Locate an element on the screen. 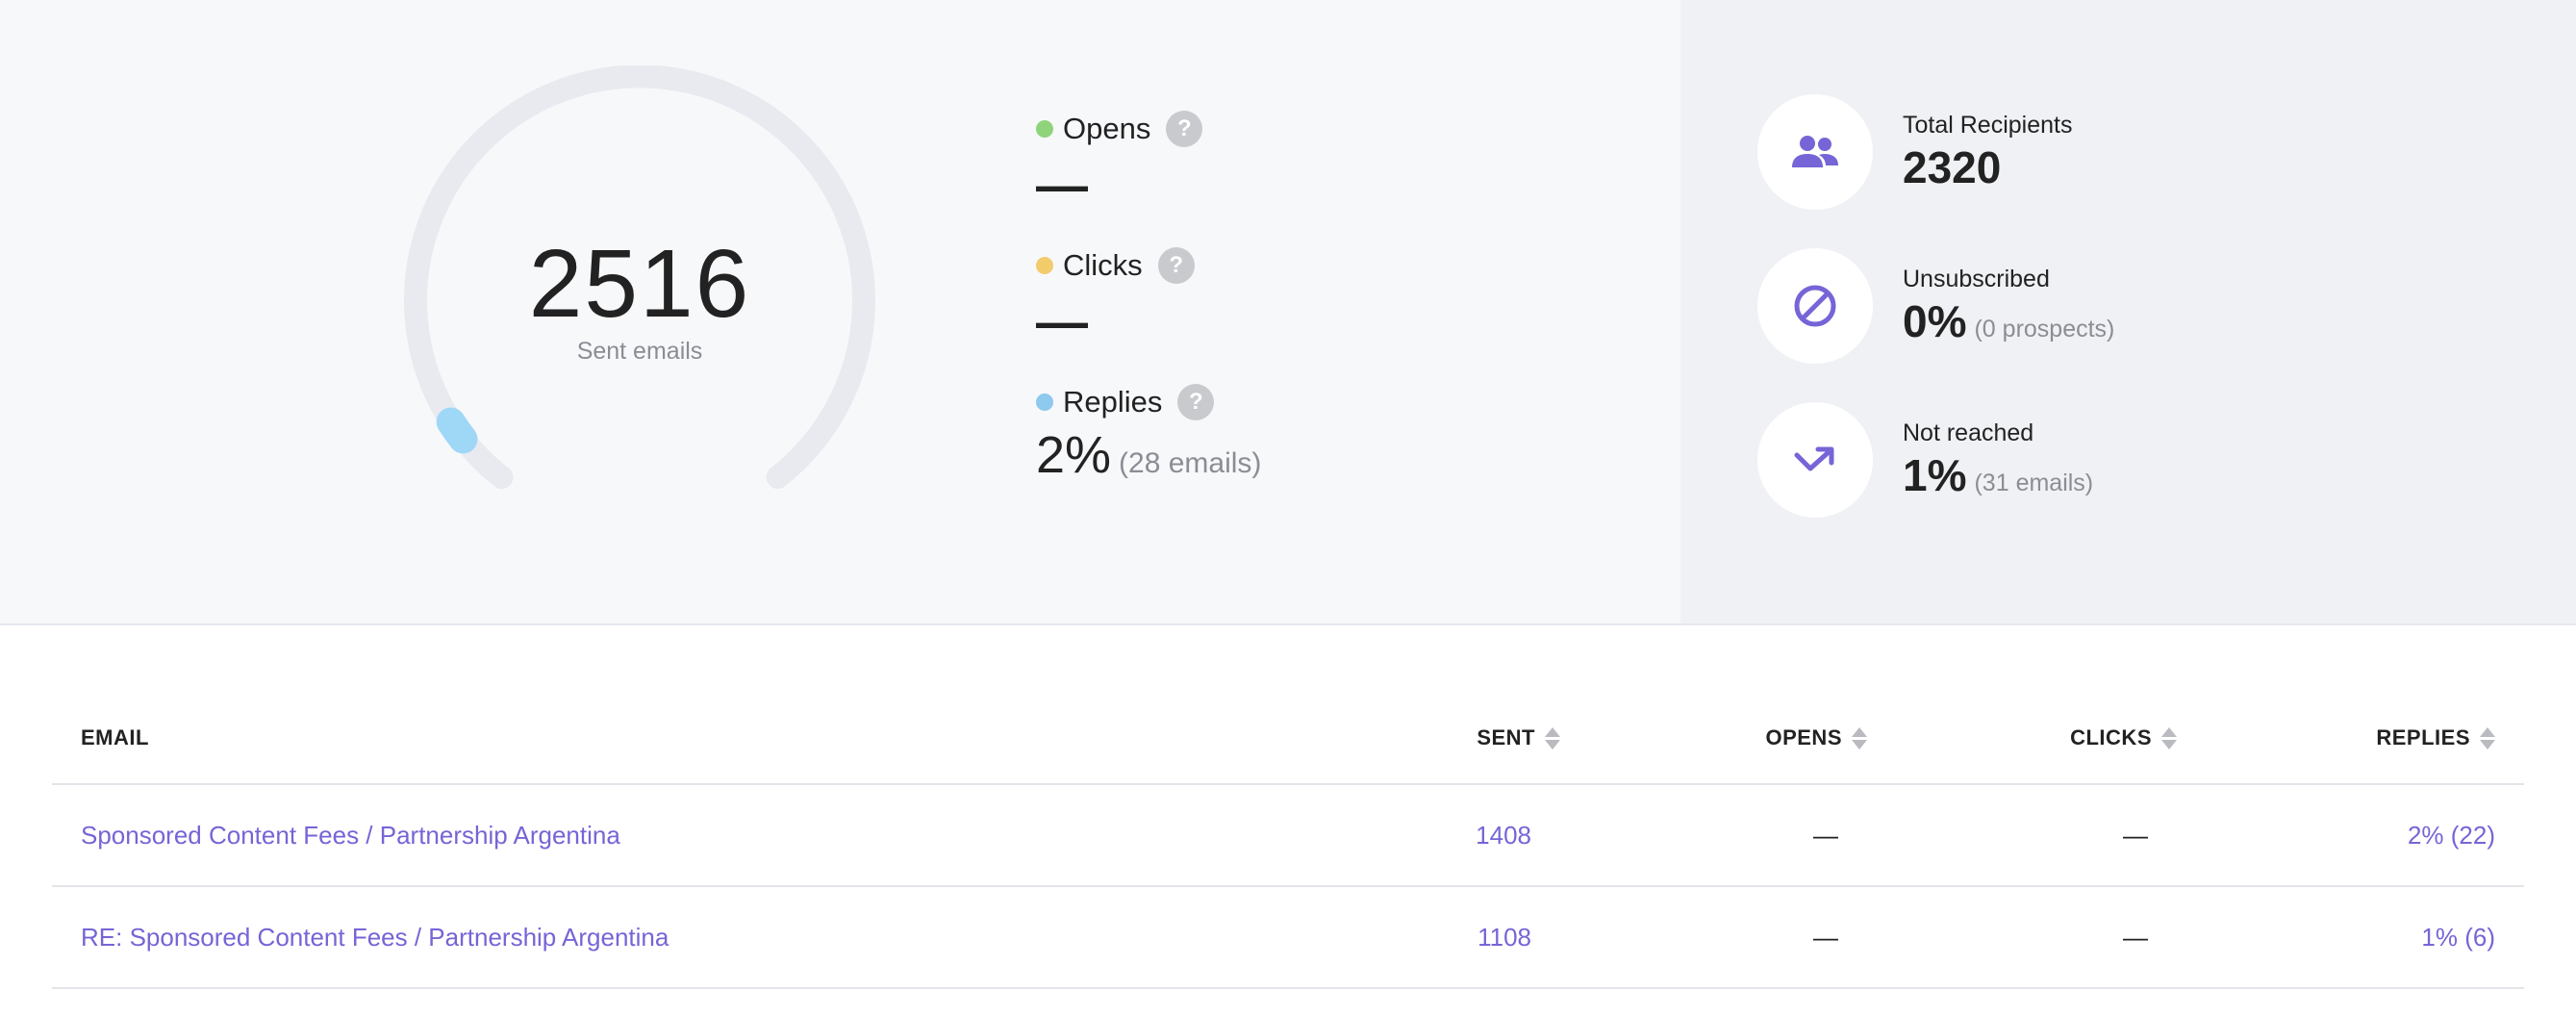 Image resolution: width=2576 pixels, height=1016 pixels. block-icon is located at coordinates (1815, 306).